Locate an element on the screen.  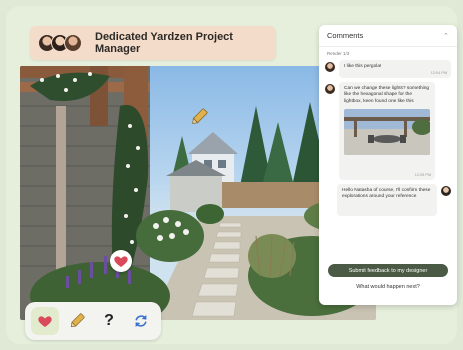
question-tool-button: ? is located at coordinates (109, 321).